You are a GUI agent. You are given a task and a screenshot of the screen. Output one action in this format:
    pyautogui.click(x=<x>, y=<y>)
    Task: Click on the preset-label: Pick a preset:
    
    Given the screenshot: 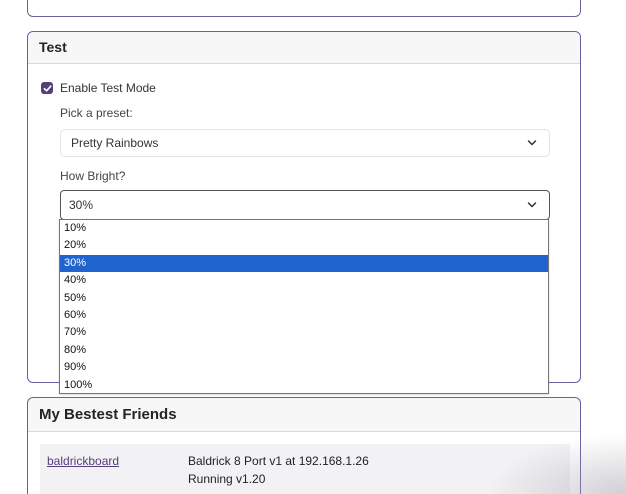 What is the action you would take?
    pyautogui.click(x=96, y=113)
    